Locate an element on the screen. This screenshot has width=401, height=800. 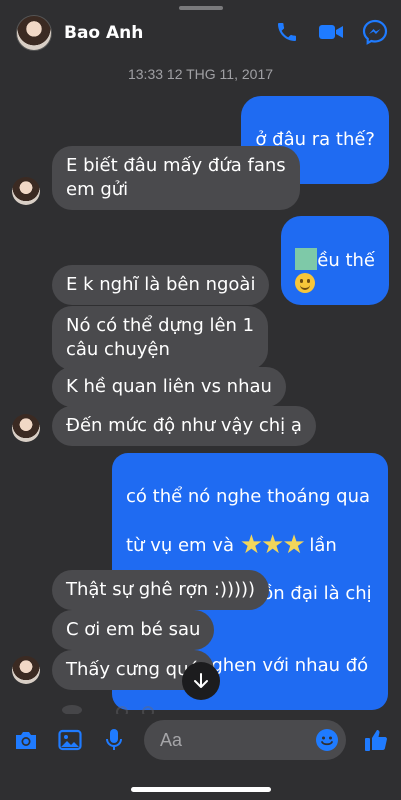
home-indicator is located at coordinates (200, 789).